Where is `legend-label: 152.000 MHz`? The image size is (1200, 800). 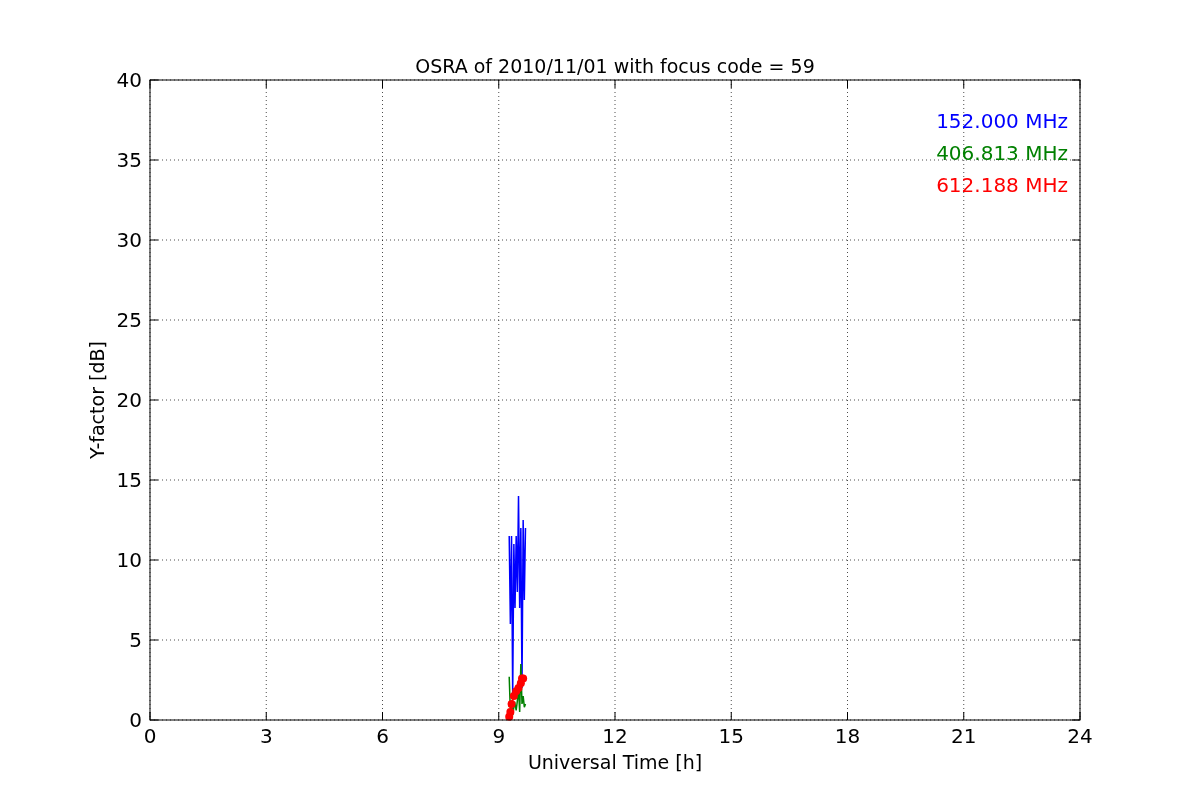
legend-label: 152.000 MHz is located at coordinates (1002, 121).